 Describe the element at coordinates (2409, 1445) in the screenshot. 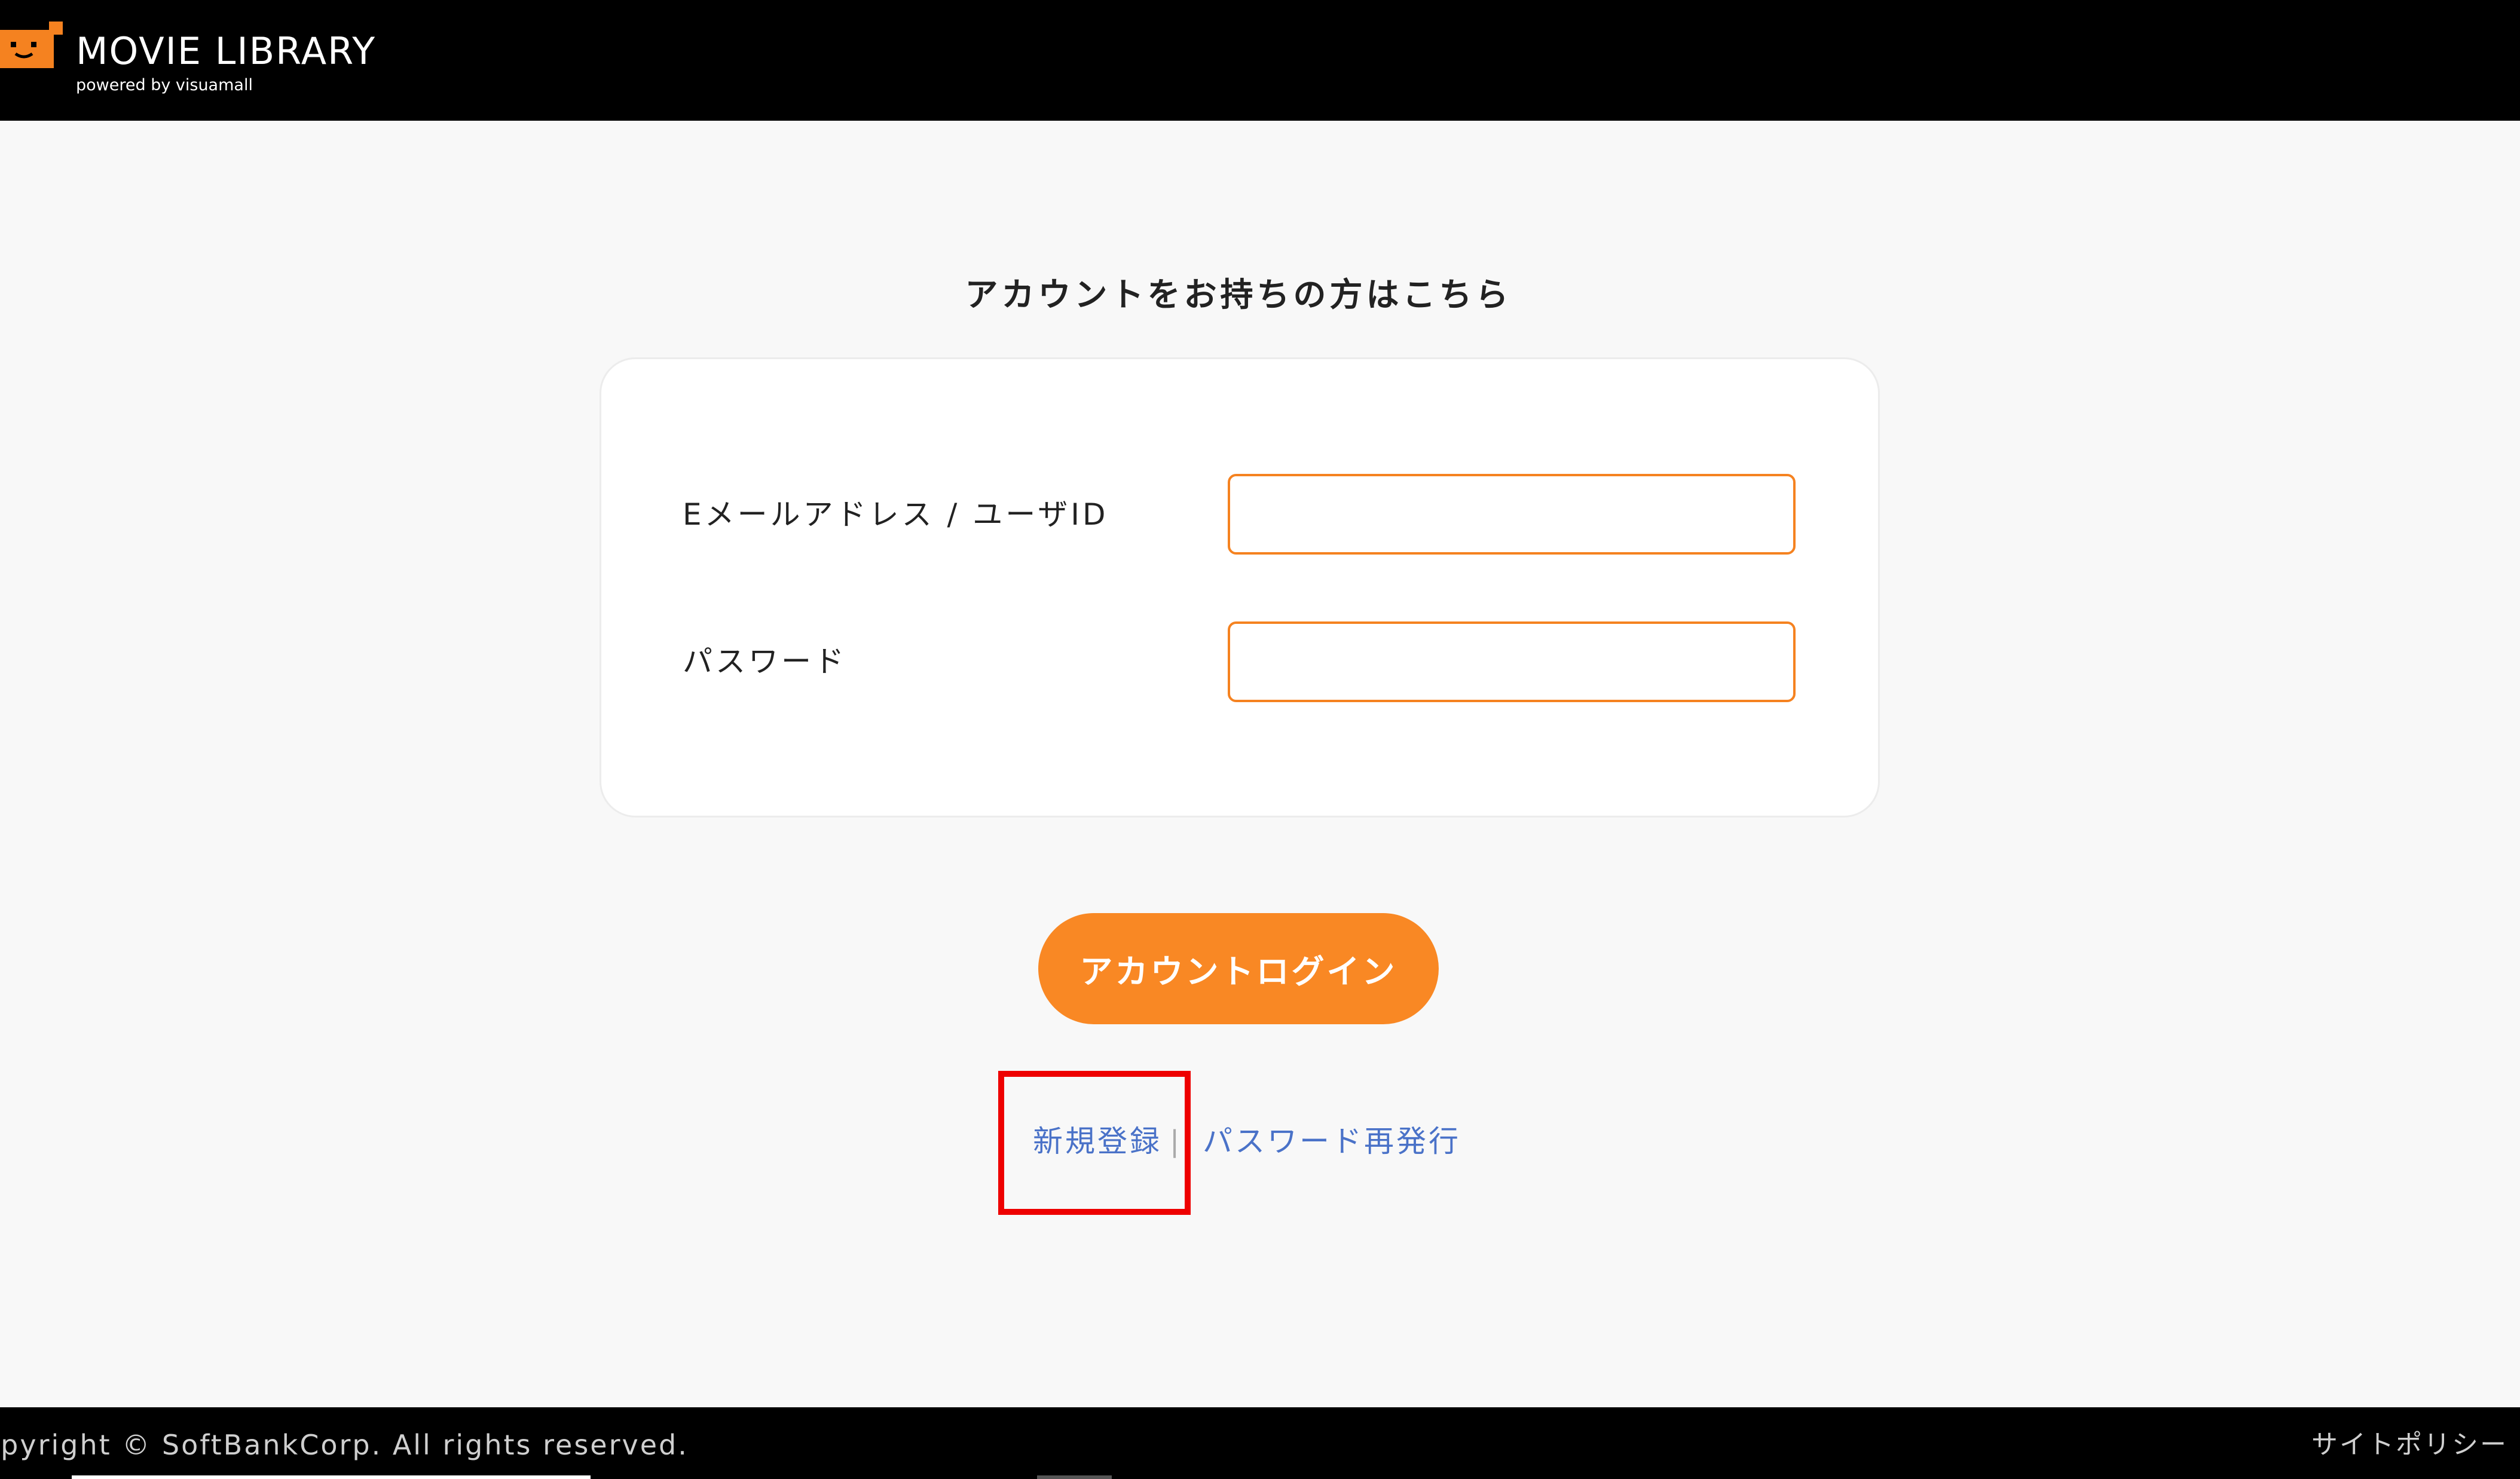

I see `site-policy-link: サイトポリシー` at that location.